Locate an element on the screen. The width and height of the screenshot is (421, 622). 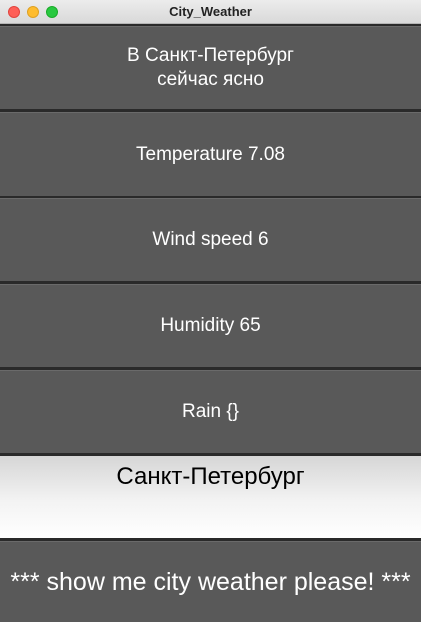
weather-status-label: В Санкт-Петербург сейчас ясно is located at coordinates (210, 67).